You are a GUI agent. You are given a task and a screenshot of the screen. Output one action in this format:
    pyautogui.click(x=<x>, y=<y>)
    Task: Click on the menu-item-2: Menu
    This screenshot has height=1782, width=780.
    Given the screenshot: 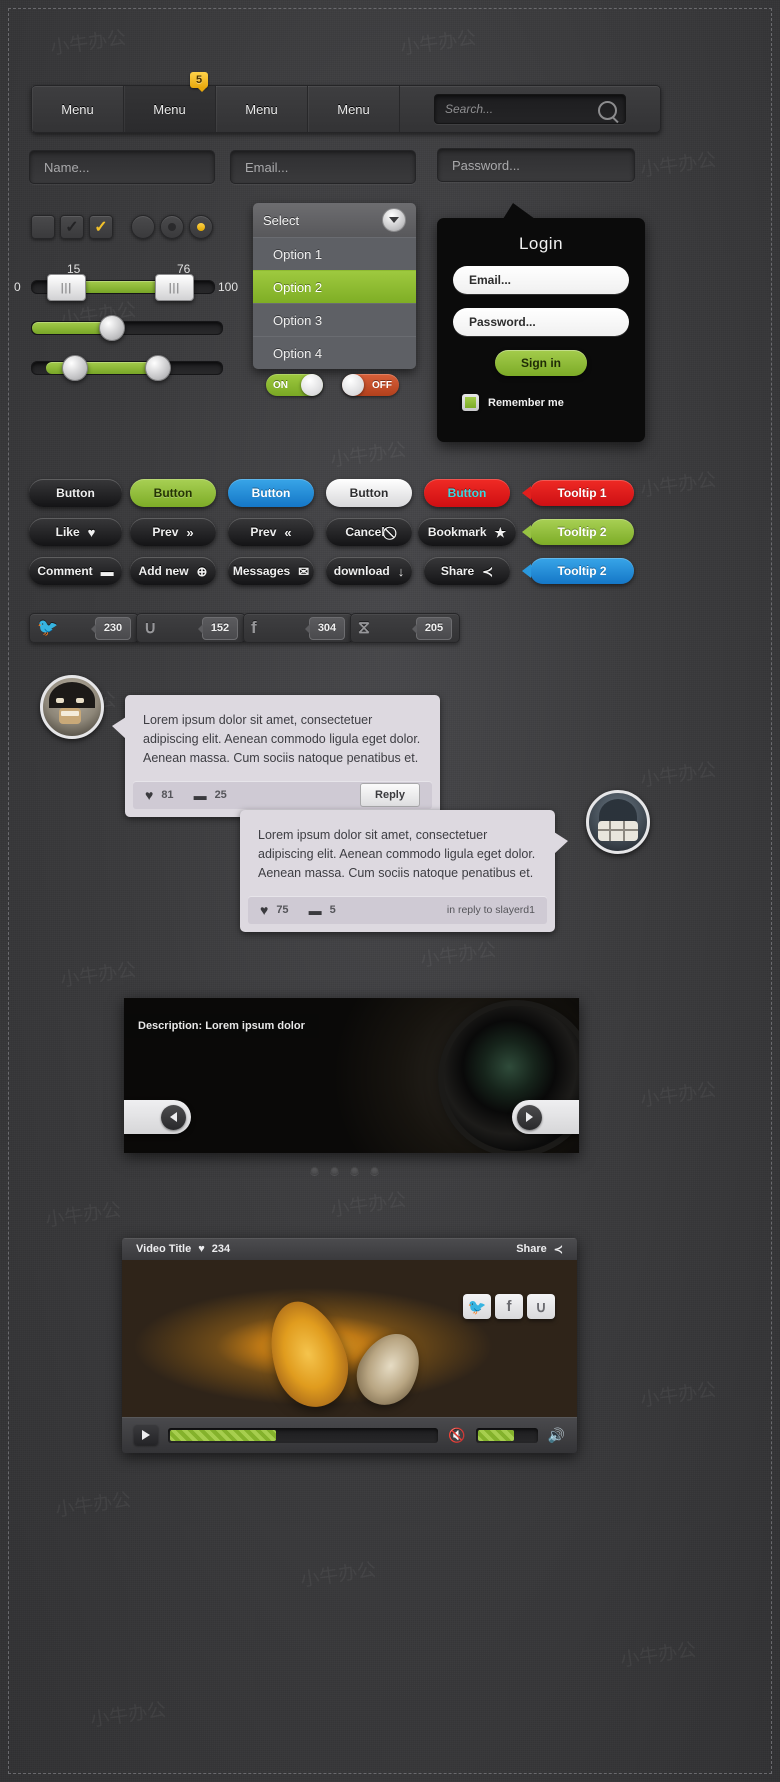 What is the action you would take?
    pyautogui.click(x=170, y=109)
    